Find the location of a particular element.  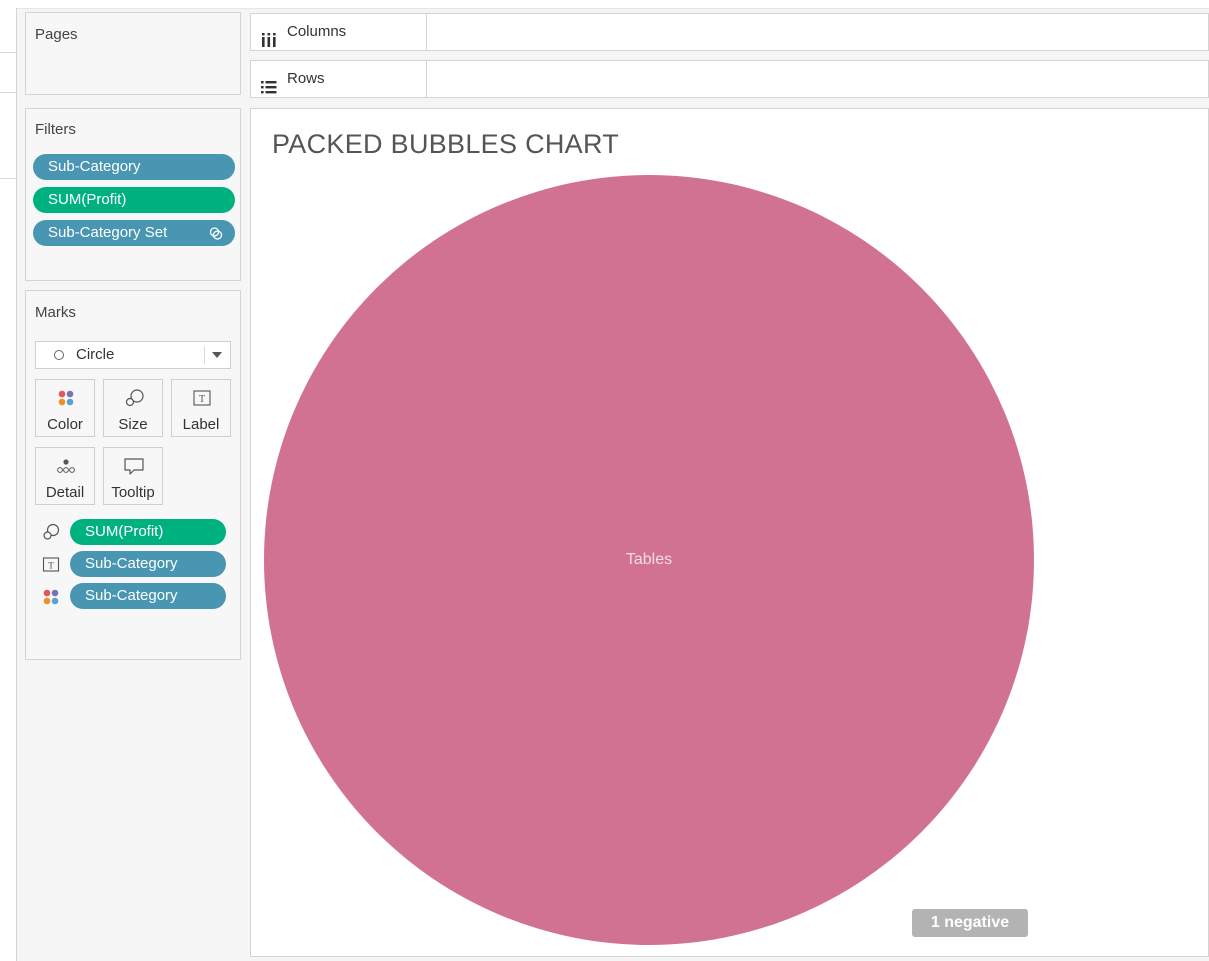

size-button: Size is located at coordinates (133, 408).